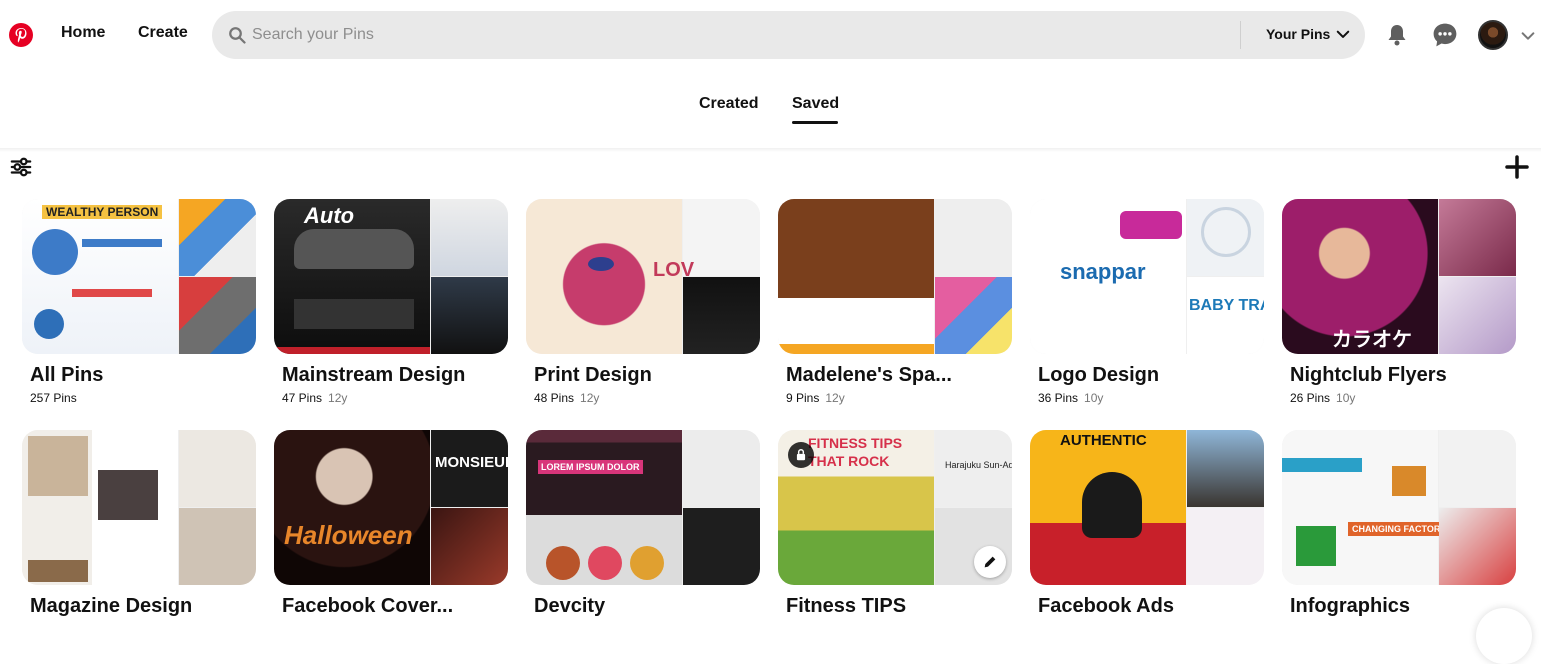  I want to click on lock-glyph-icon, so click(801, 455).